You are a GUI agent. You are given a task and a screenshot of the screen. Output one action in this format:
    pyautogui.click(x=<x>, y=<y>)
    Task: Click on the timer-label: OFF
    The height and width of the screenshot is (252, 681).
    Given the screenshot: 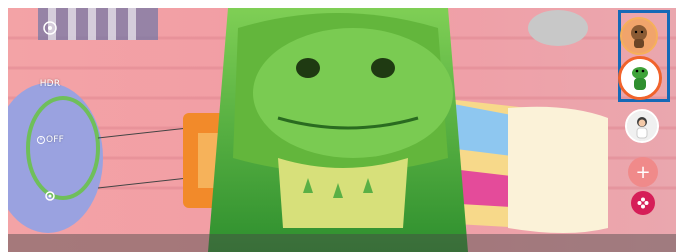 What is the action you would take?
    pyautogui.click(x=54, y=140)
    